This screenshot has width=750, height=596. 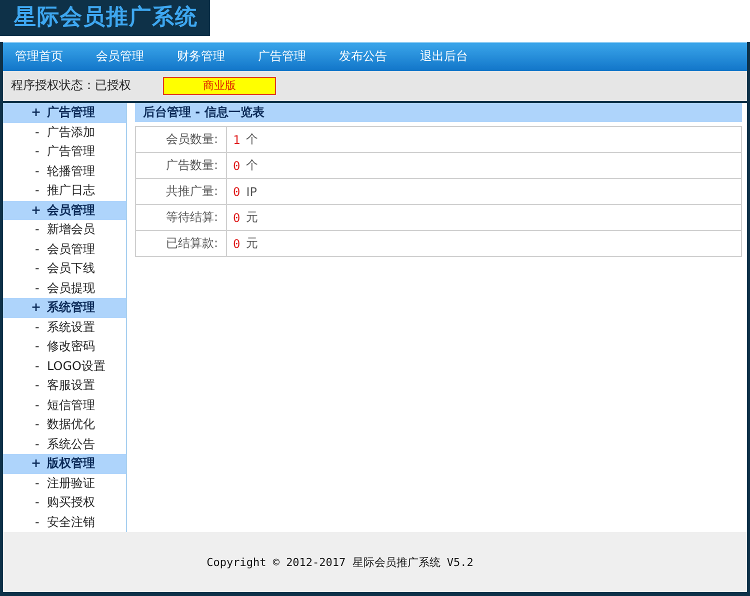 What do you see at coordinates (64, 230) in the screenshot?
I see `sidebar-item: - 新增会员` at bounding box center [64, 230].